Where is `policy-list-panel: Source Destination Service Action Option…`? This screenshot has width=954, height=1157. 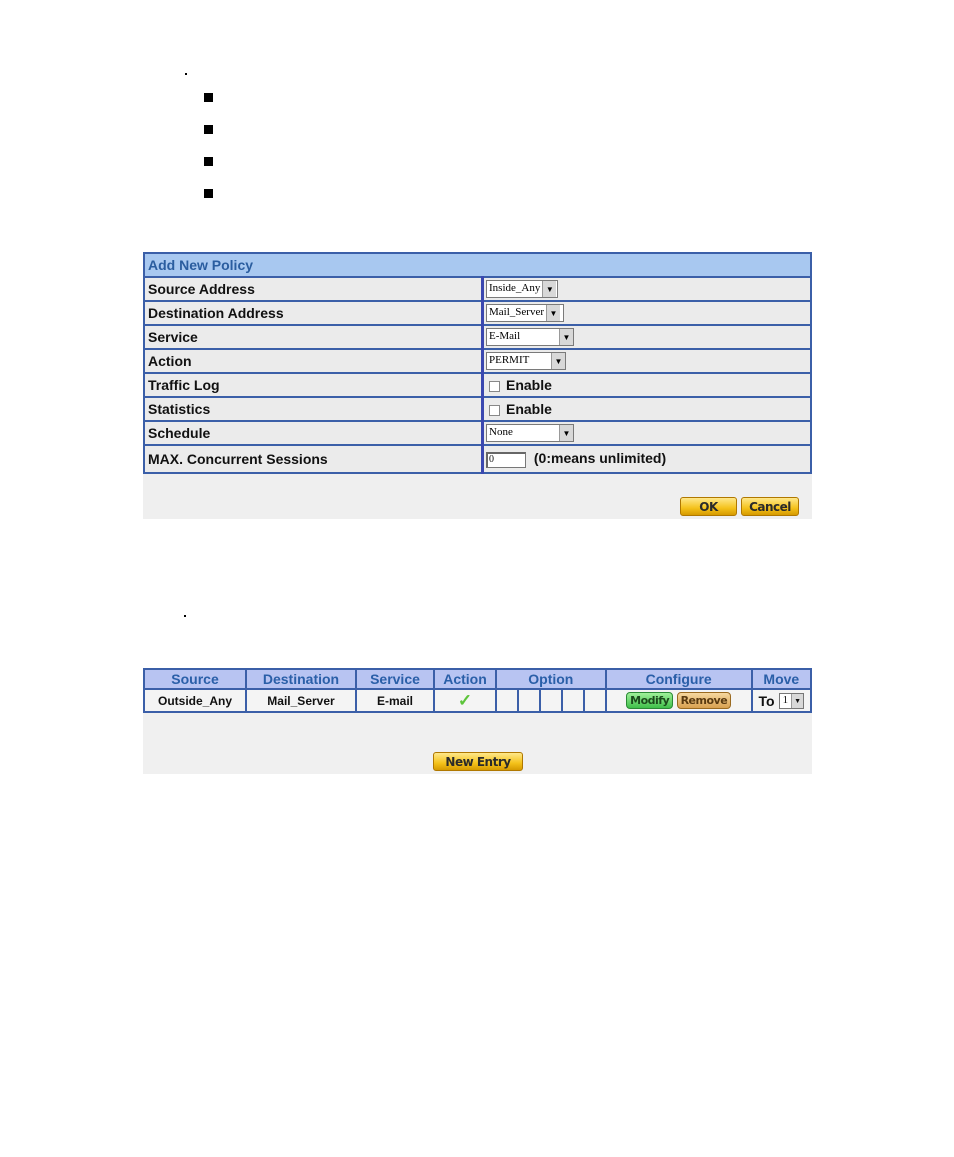
policy-list-panel: Source Destination Service Action Option… is located at coordinates (478, 721).